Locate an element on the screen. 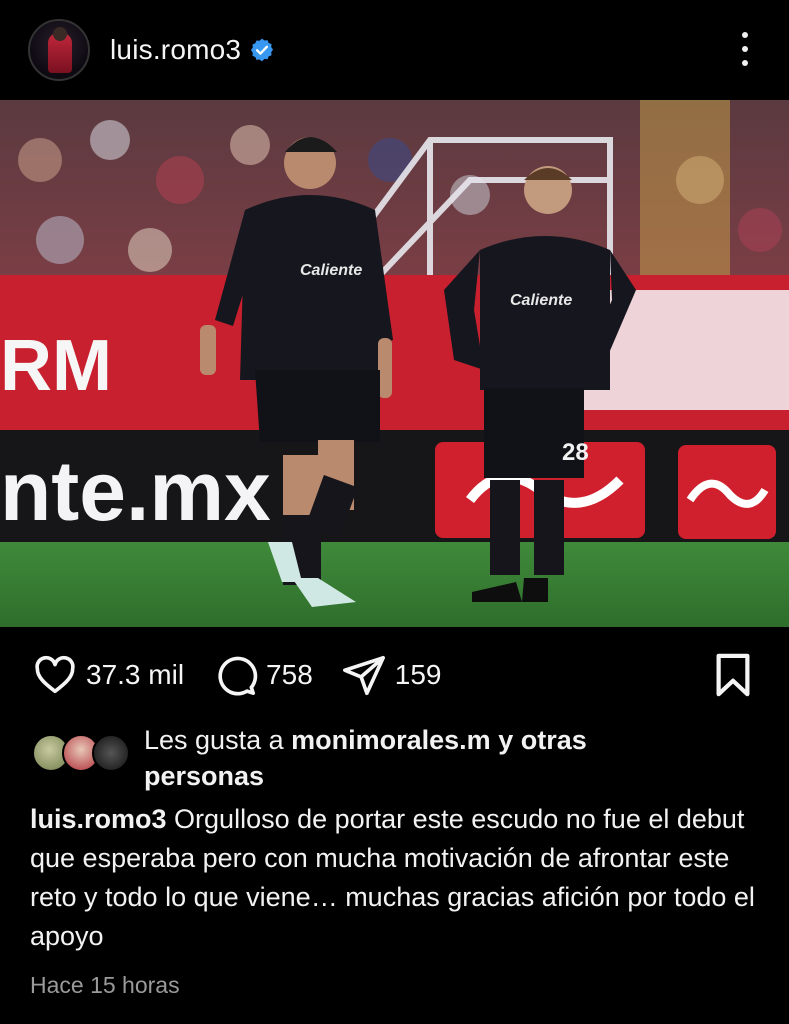  liked-by-suffix-1: y otras is located at coordinates (542, 740).